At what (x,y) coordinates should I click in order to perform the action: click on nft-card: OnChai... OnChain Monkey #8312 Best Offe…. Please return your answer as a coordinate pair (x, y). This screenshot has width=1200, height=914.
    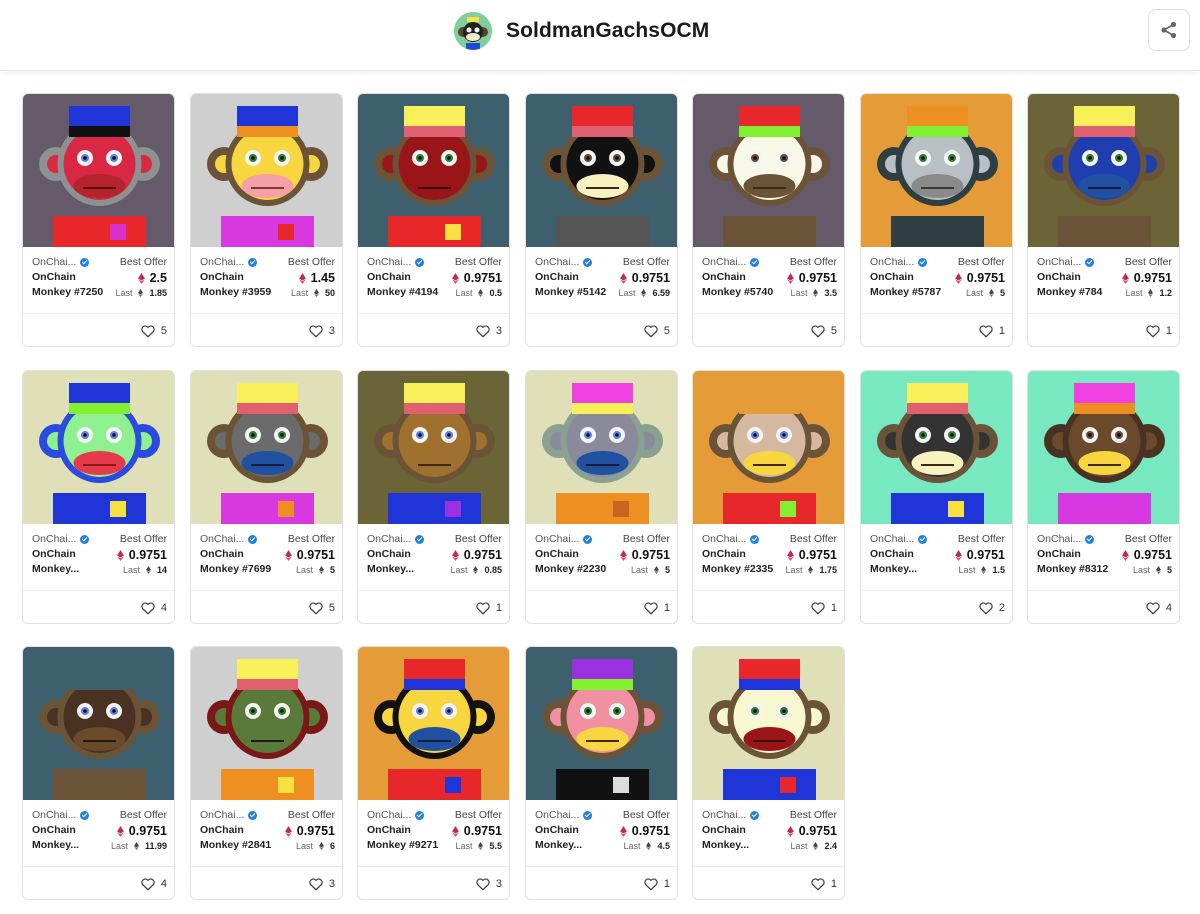
    Looking at the image, I should click on (1103, 497).